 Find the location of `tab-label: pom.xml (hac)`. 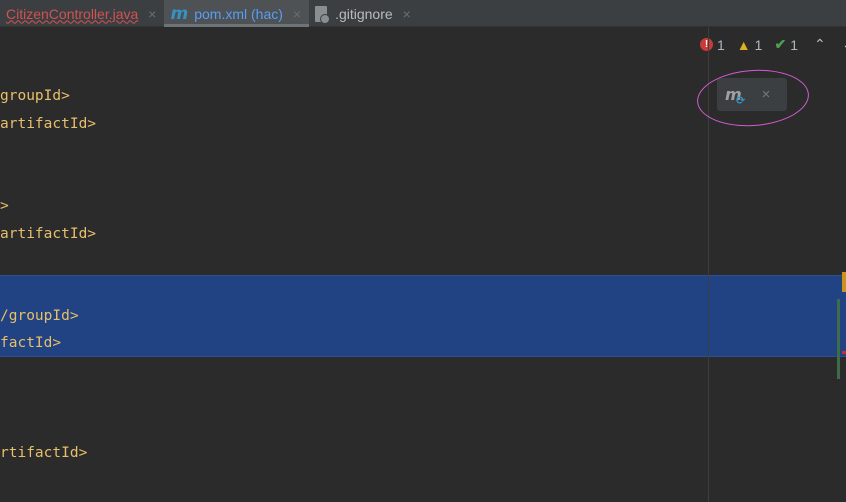

tab-label: pom.xml (hac) is located at coordinates (238, 13).